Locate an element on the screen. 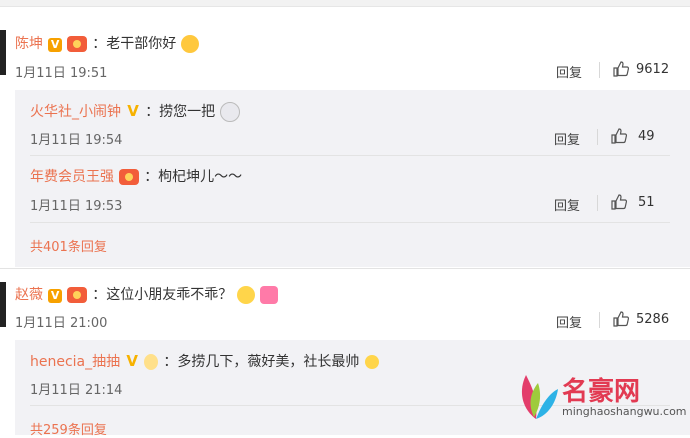  comment-username: 赵薇 is located at coordinates (29, 295).